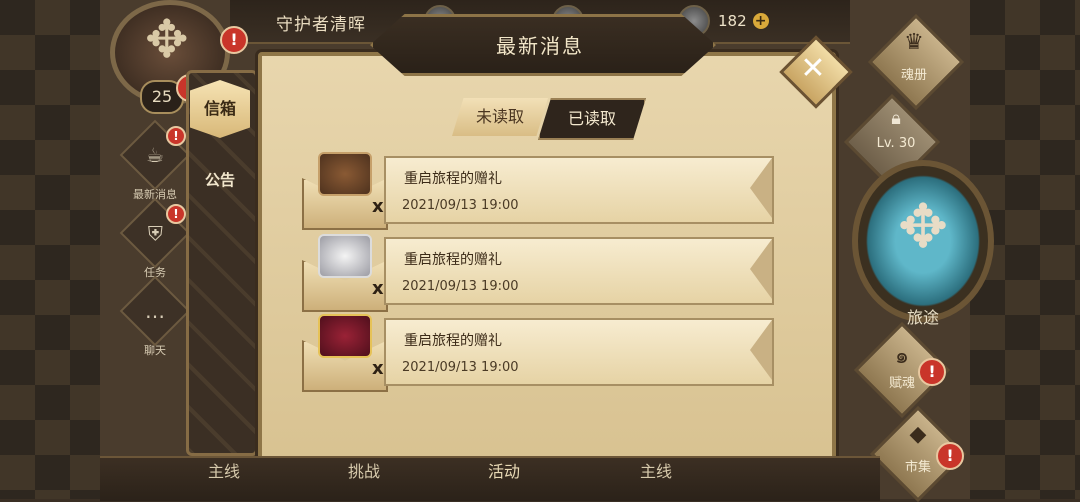 This screenshot has height=502, width=1080. Describe the element at coordinates (896, 118) in the screenshot. I see `lock-icon: 🔒︎` at that location.